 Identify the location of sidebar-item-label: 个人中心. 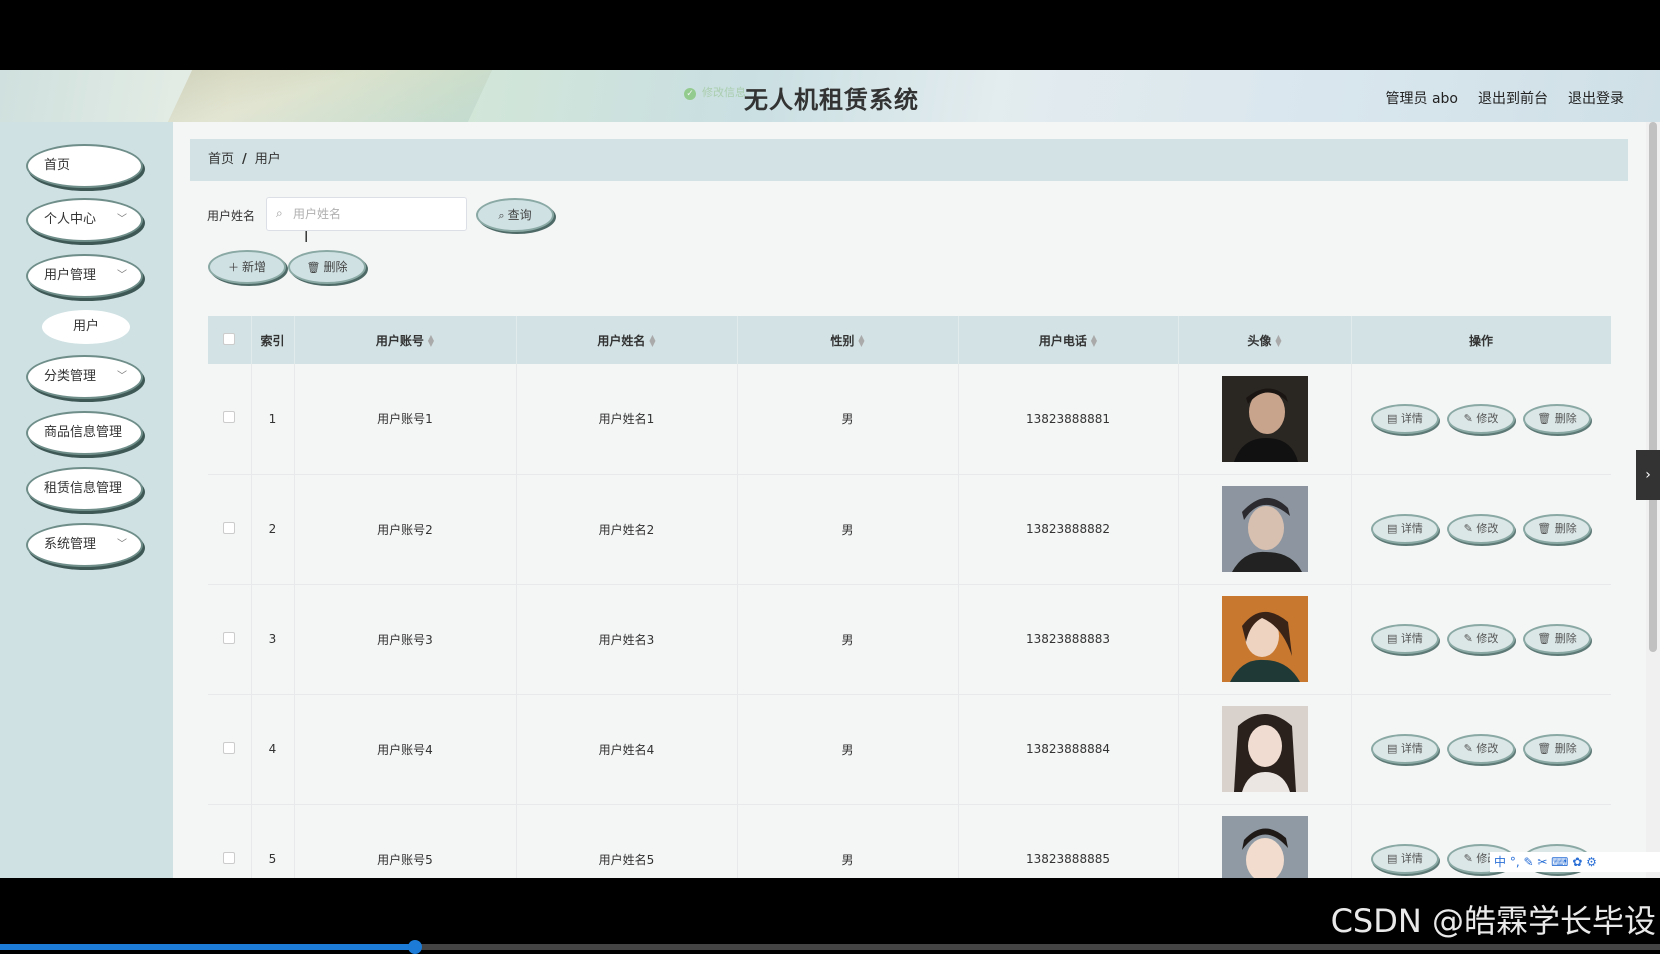
(70, 219).